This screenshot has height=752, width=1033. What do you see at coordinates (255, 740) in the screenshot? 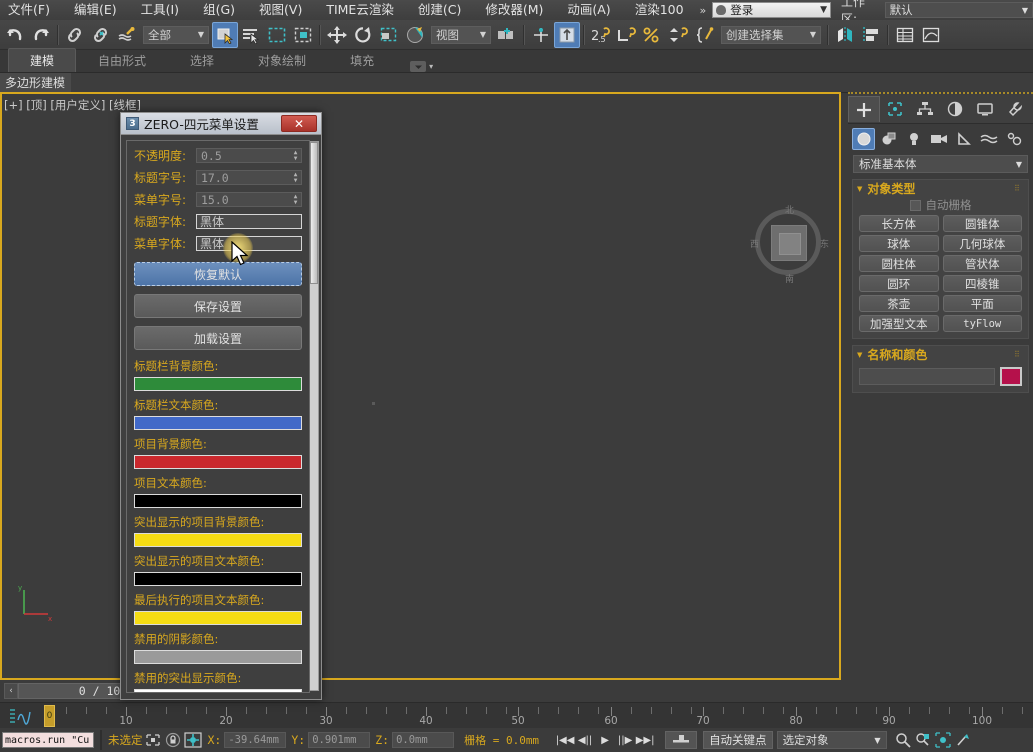
I see `coord-x-value: -39.64mm` at bounding box center [255, 740].